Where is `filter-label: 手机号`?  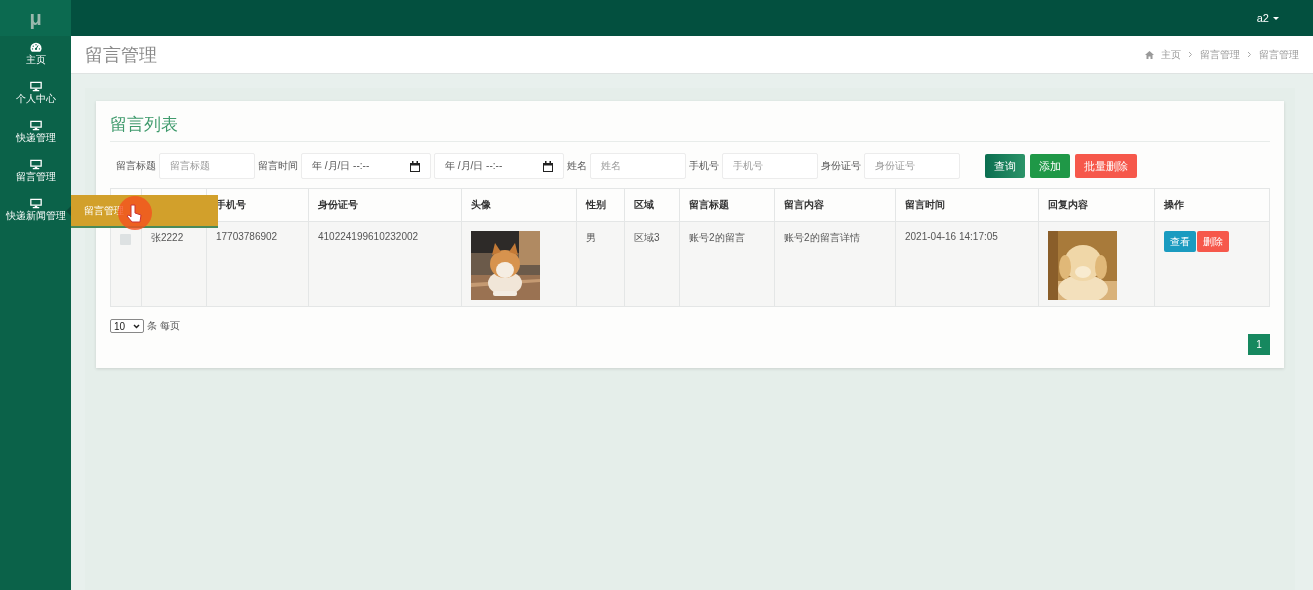
filter-label: 手机号 is located at coordinates (704, 166).